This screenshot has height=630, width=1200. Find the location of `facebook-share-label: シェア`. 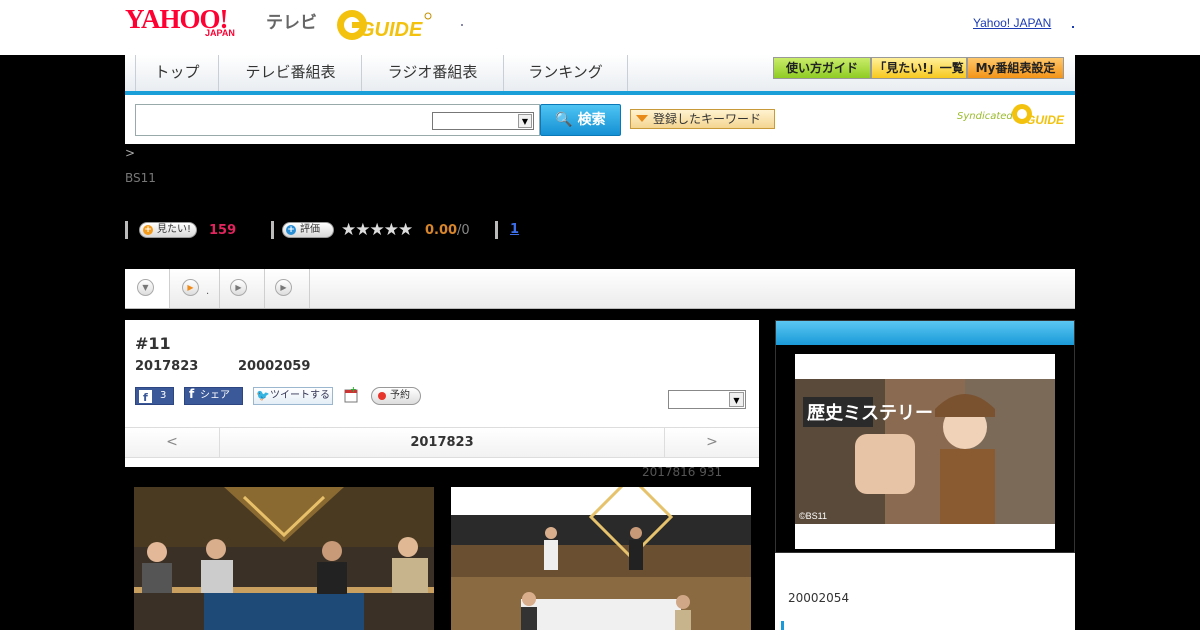

facebook-share-label: シェア is located at coordinates (215, 395).